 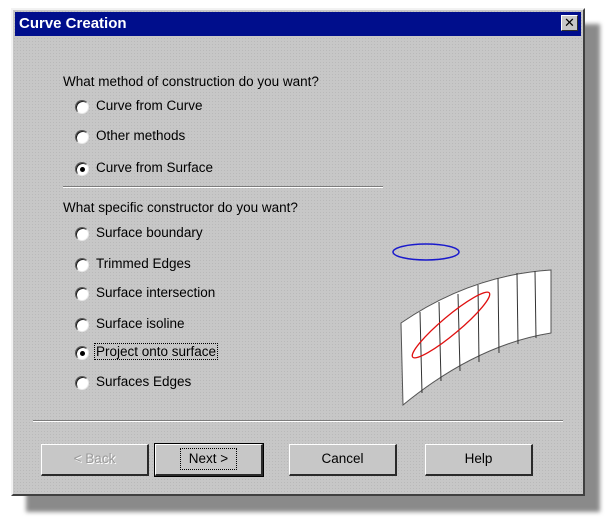 What do you see at coordinates (144, 381) in the screenshot?
I see `radio-label: Surfaces Edges` at bounding box center [144, 381].